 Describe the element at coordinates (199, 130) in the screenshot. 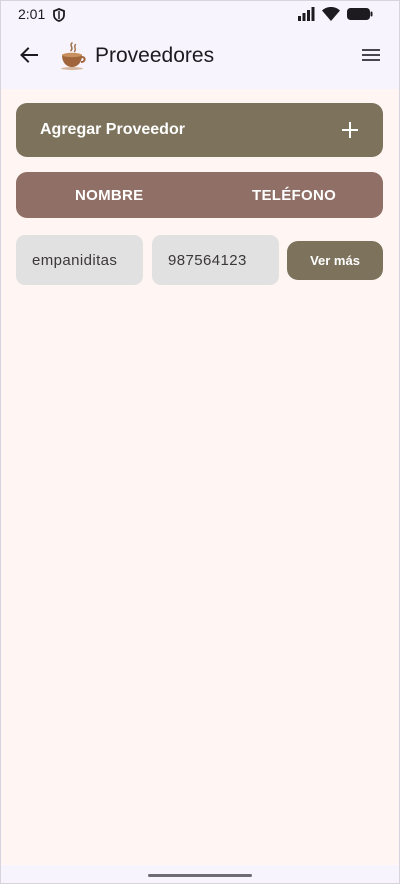

I see `add-supplier-button: Agregar Proveedor` at that location.